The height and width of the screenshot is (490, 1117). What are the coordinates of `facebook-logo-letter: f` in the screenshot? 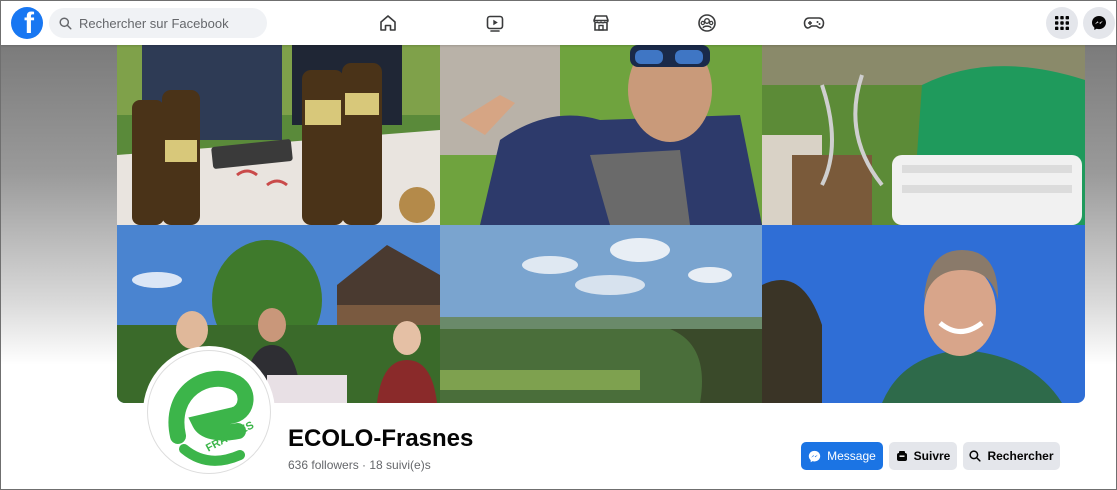 It's located at (29, 23).